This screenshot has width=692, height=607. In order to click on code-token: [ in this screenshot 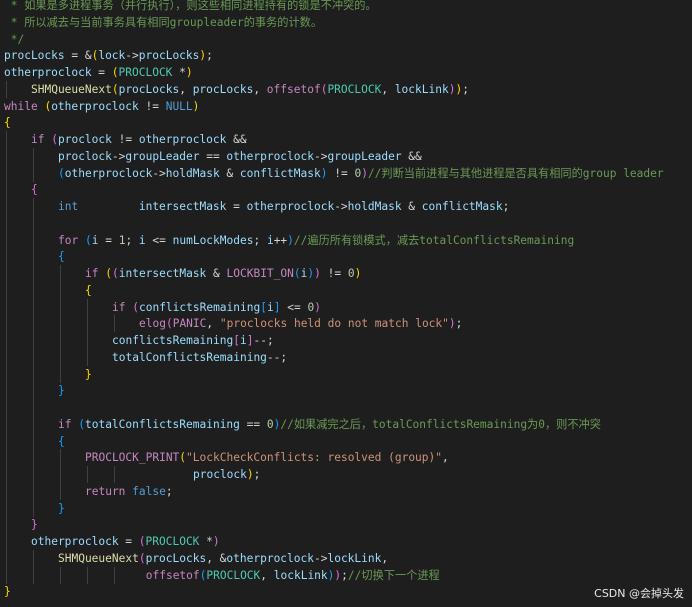, I will do `click(263, 307)`.